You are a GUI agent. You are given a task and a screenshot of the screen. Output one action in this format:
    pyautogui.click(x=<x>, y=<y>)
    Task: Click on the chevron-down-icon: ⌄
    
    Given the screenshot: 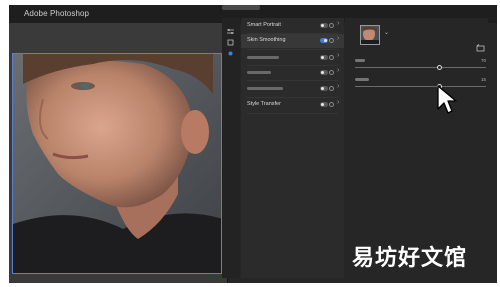 What is the action you would take?
    pyautogui.click(x=386, y=32)
    